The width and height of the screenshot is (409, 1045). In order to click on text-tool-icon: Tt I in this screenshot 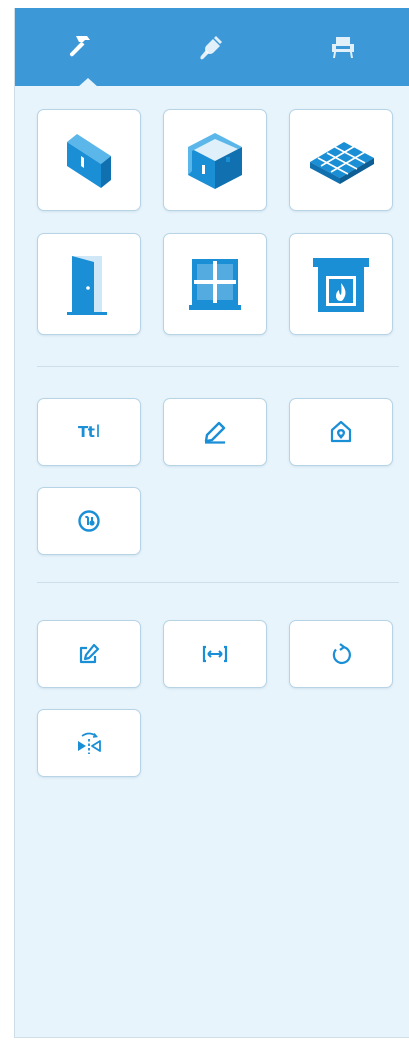, I will do `click(89, 432)`.